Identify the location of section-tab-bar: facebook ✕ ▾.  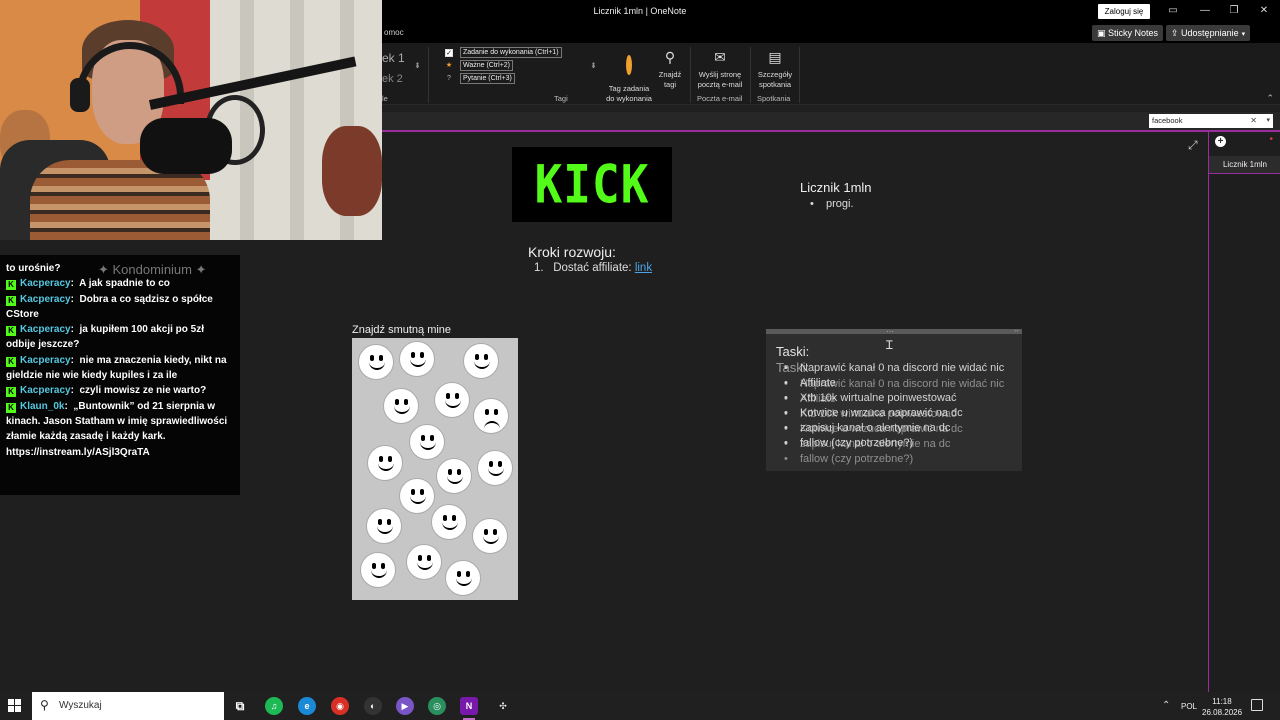
(831, 121).